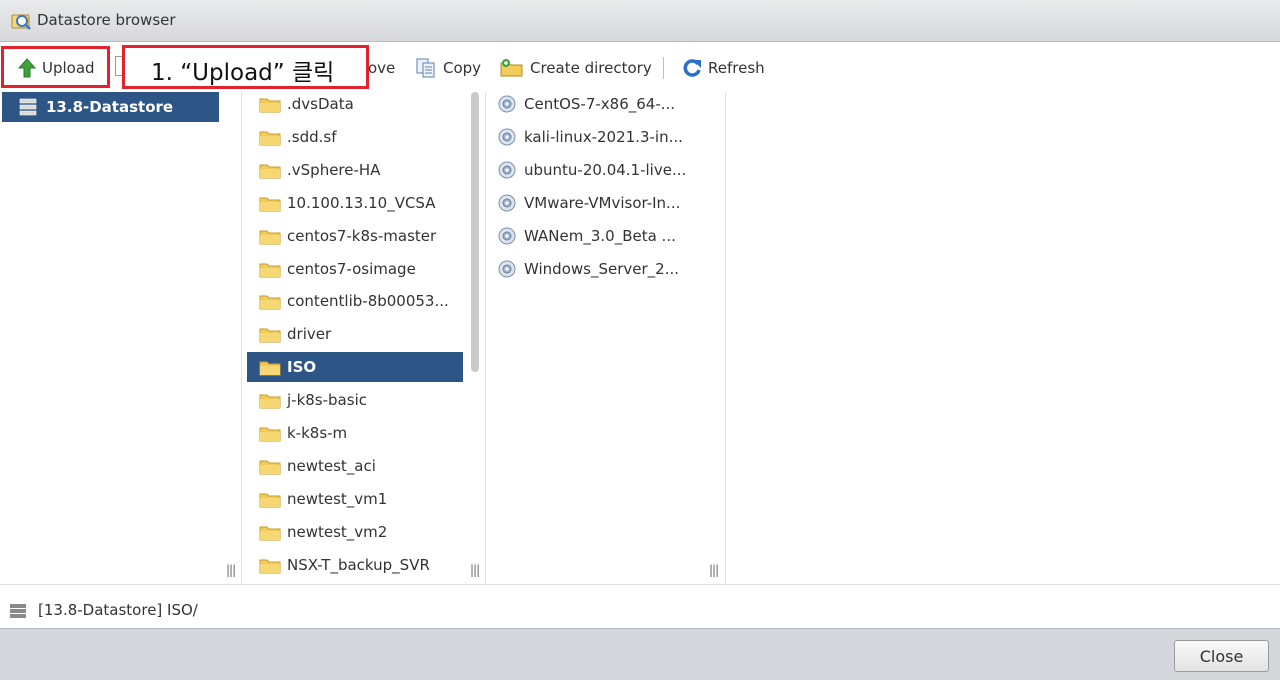 The image size is (1280, 680). What do you see at coordinates (118, 610) in the screenshot?
I see `current-path: [13.8-Datastore] ISO/` at bounding box center [118, 610].